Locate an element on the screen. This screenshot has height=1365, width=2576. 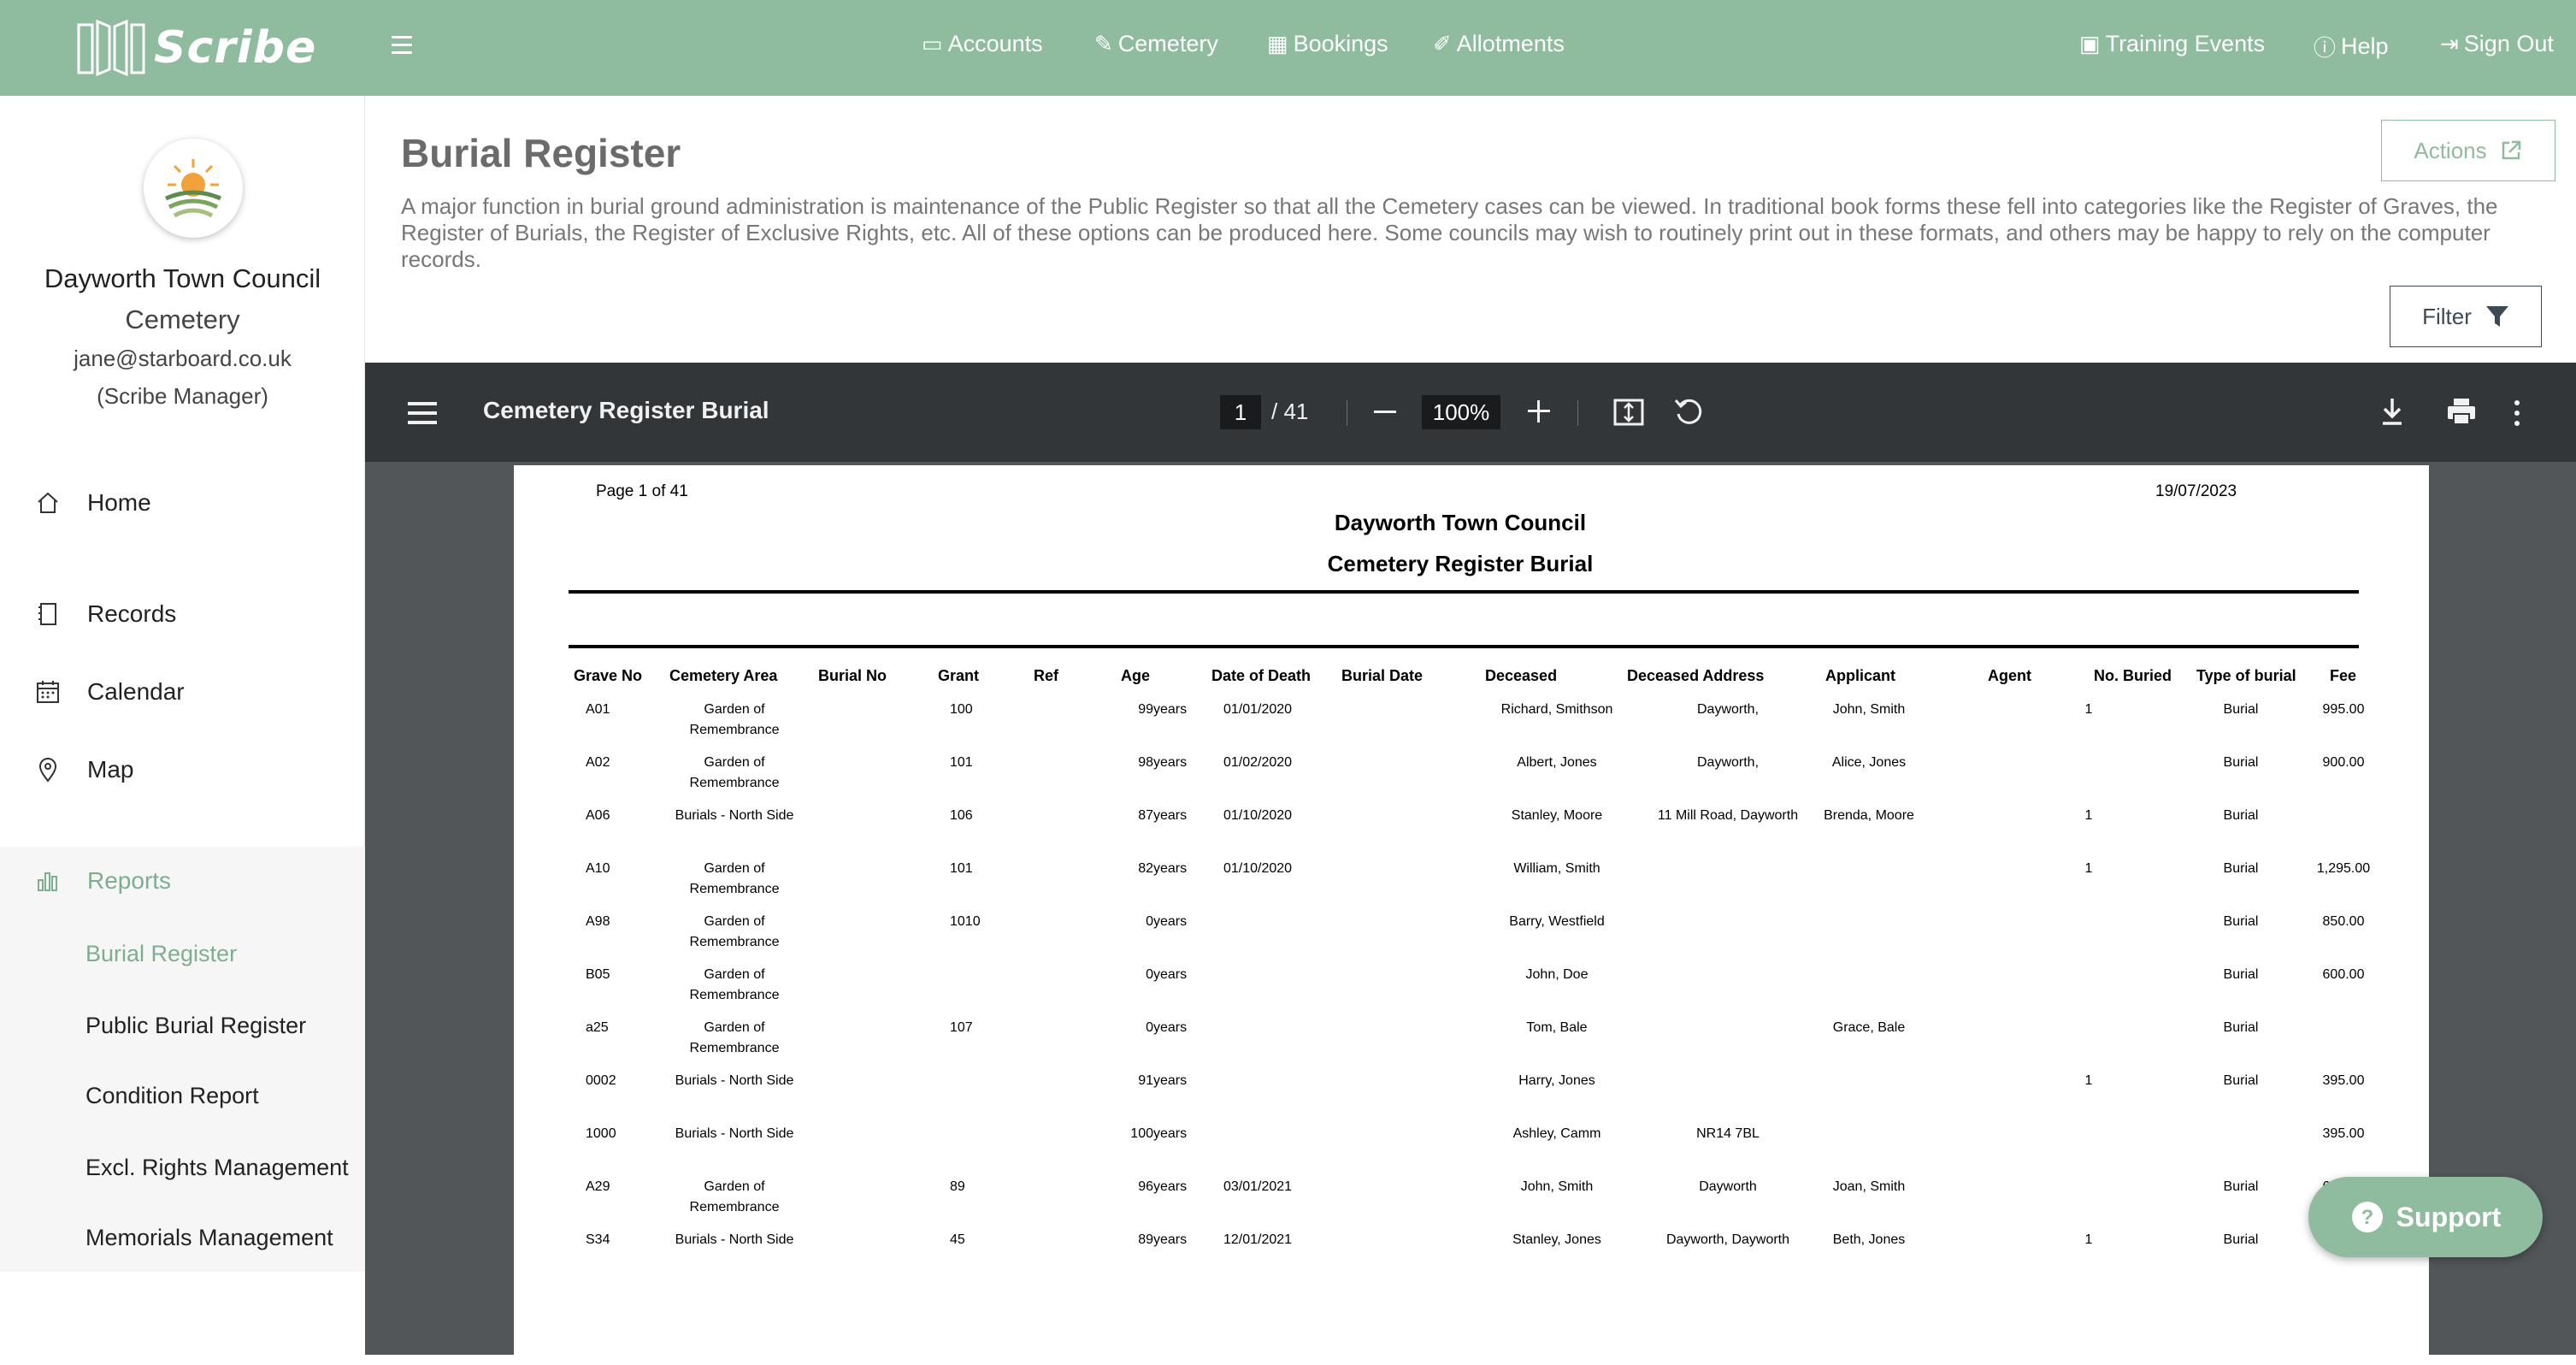
download-icon is located at coordinates (2392, 414).